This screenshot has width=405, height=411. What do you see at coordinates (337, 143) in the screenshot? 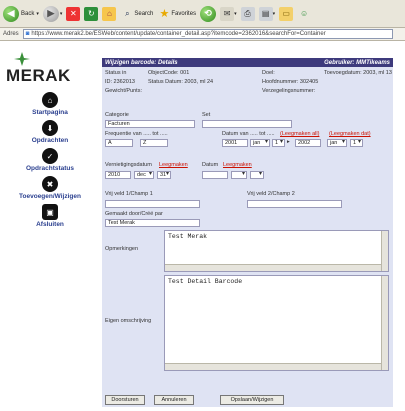
I see `datum-to-month-select: jan` at bounding box center [337, 143].